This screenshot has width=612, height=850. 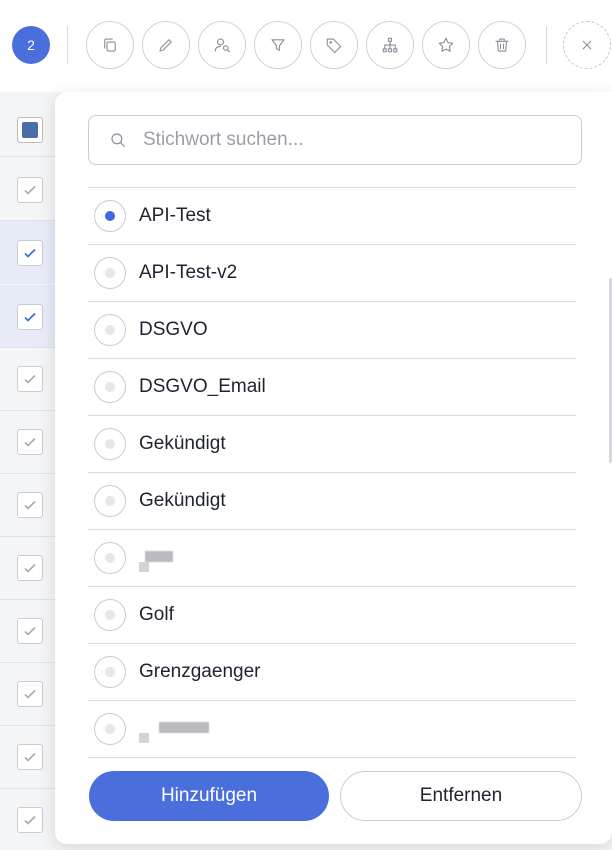 I want to click on user-search-icon, so click(x=222, y=45).